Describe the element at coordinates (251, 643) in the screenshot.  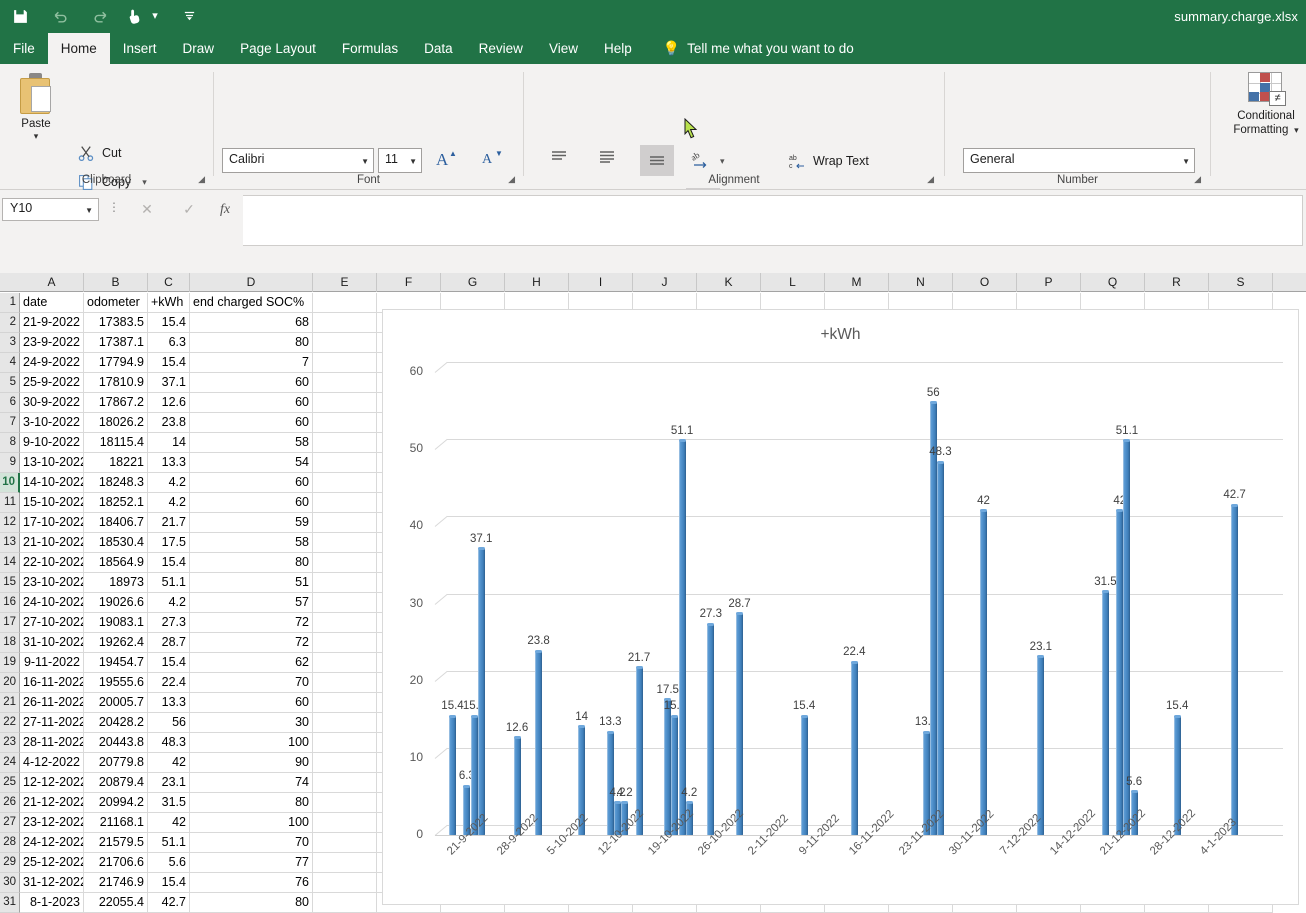
I see `cell-D18: 72` at that location.